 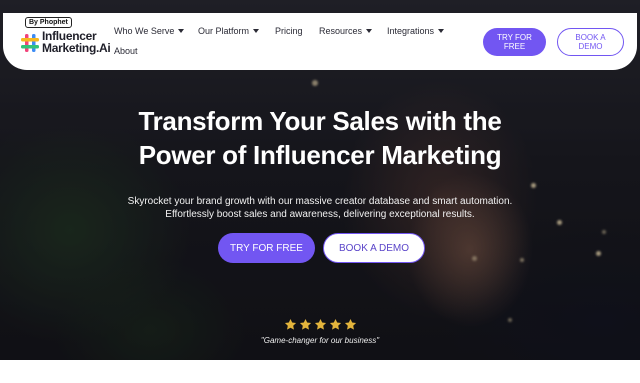 I want to click on nav-label: Resources, so click(x=341, y=31).